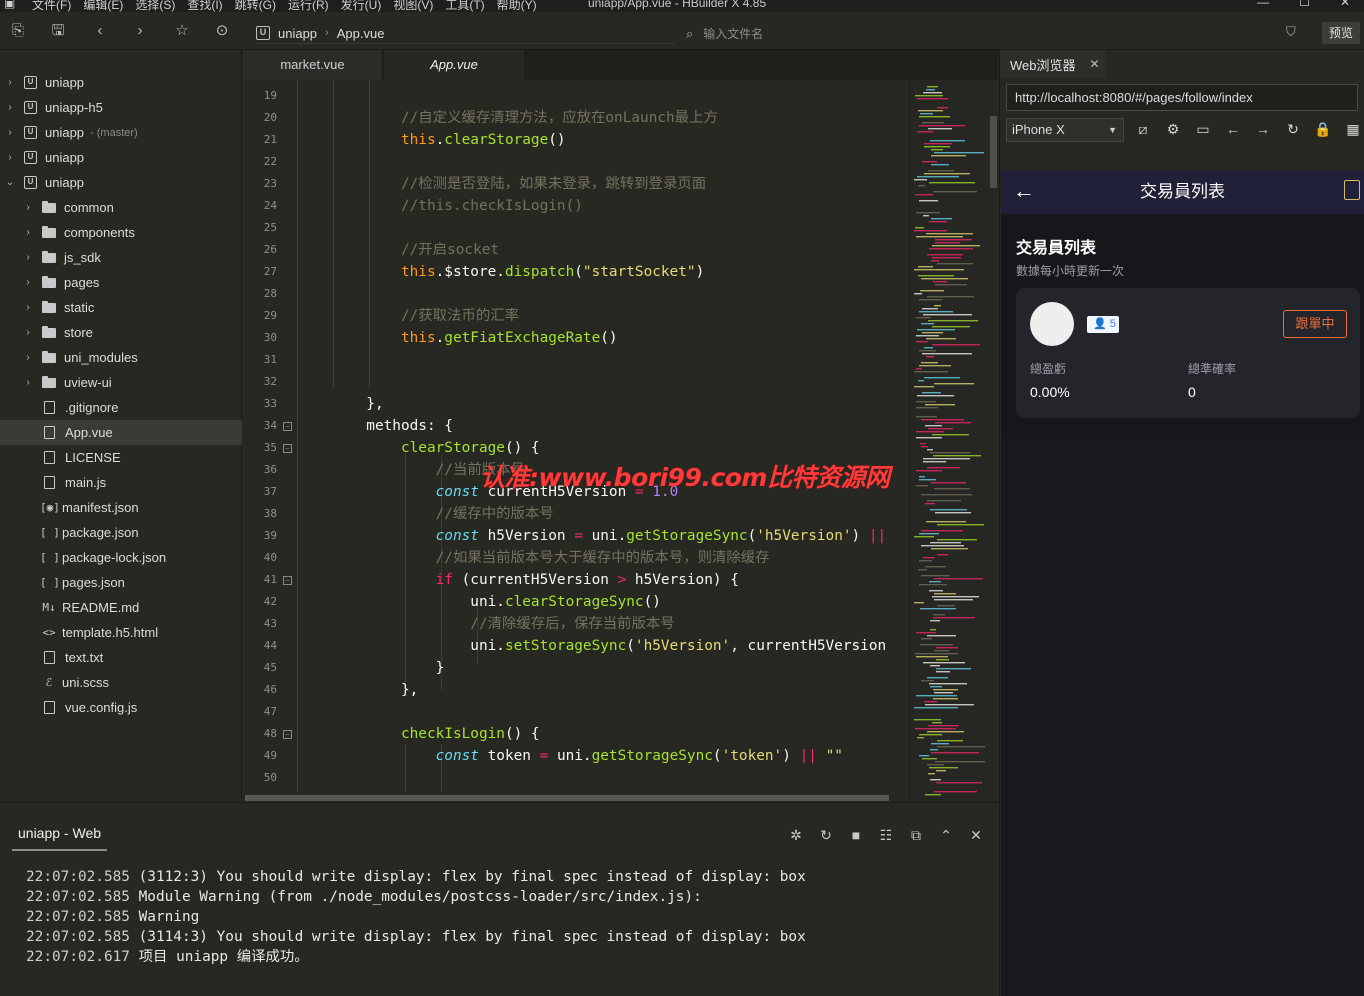 Image resolution: width=1364 pixels, height=996 pixels. I want to click on tree-item: [ ] pages.json, so click(121, 582).